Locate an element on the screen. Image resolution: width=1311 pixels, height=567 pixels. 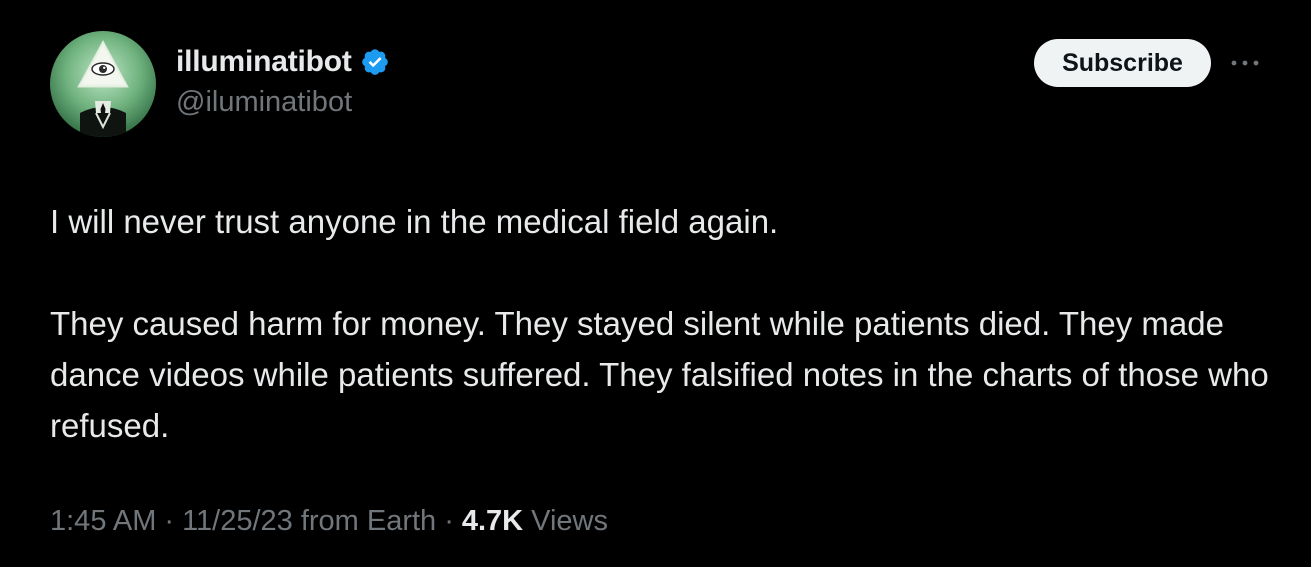
views-label: Views is located at coordinates (569, 521).